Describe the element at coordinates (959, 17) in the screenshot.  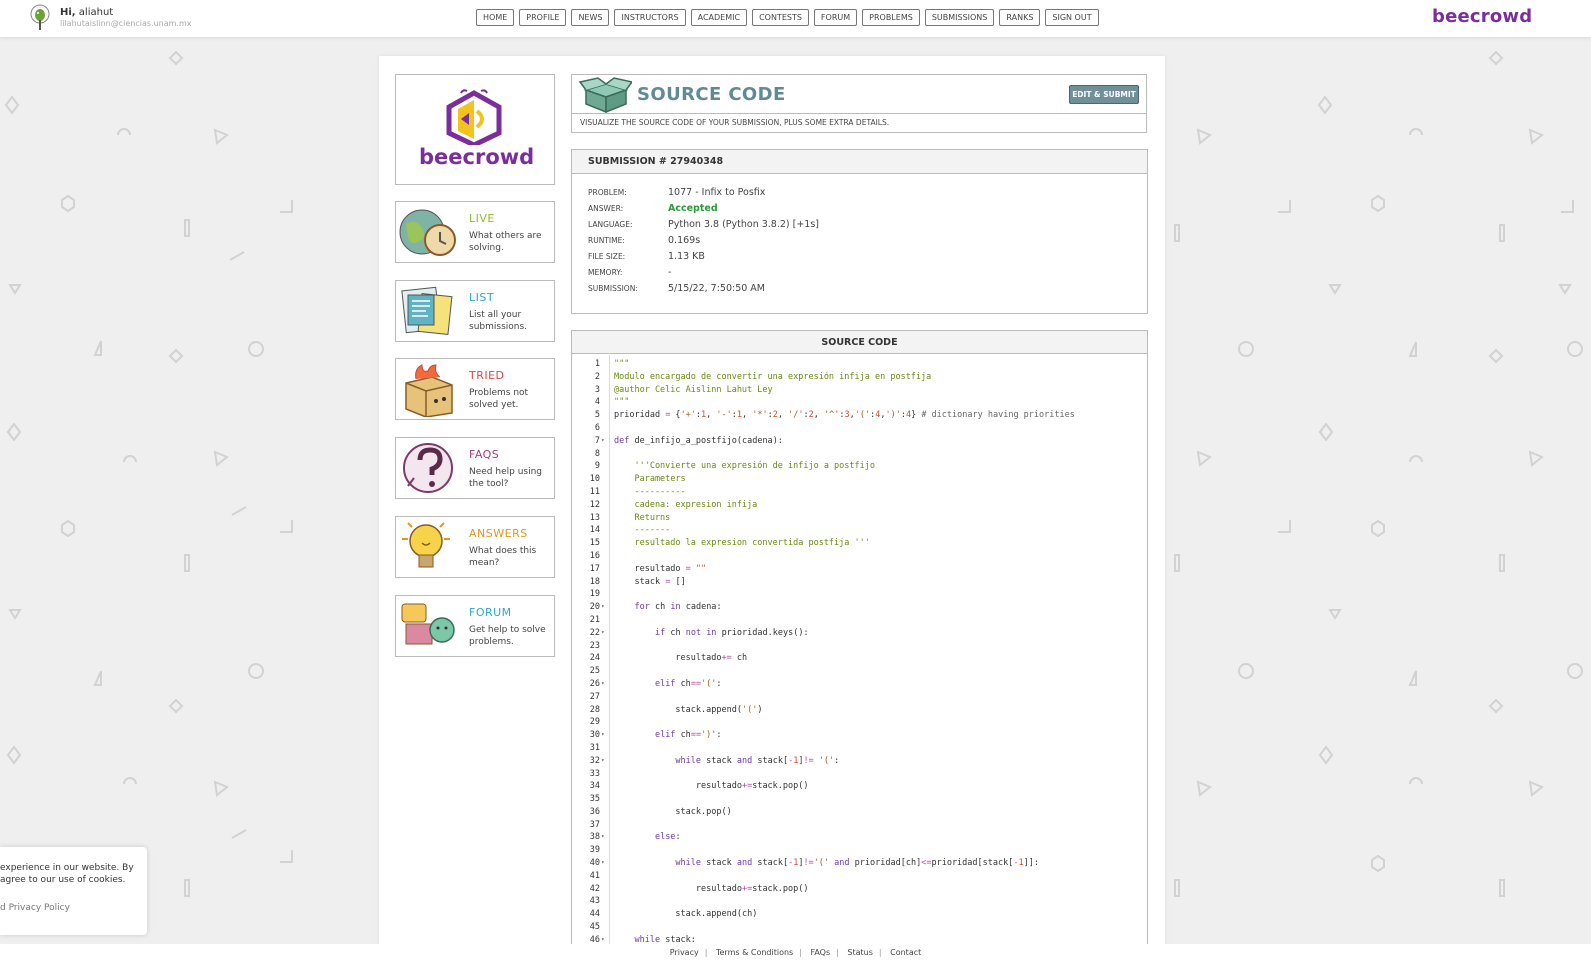
I see `nav-submissions: SUBMISSIONS` at that location.